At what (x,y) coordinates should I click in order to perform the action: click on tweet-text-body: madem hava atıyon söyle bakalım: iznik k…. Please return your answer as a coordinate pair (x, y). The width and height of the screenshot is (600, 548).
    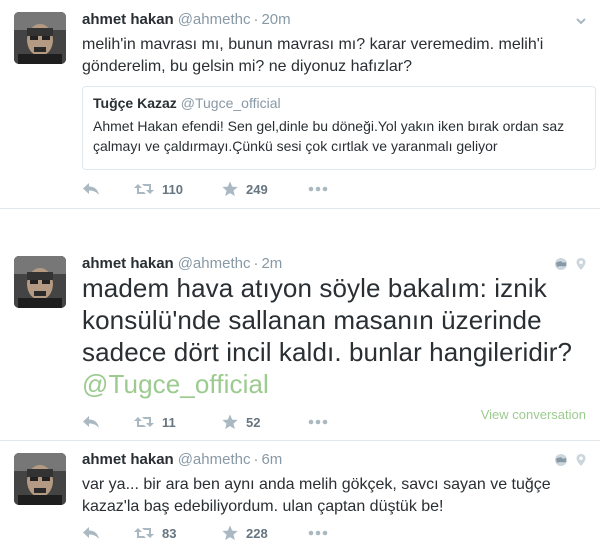
    Looking at the image, I should click on (327, 320).